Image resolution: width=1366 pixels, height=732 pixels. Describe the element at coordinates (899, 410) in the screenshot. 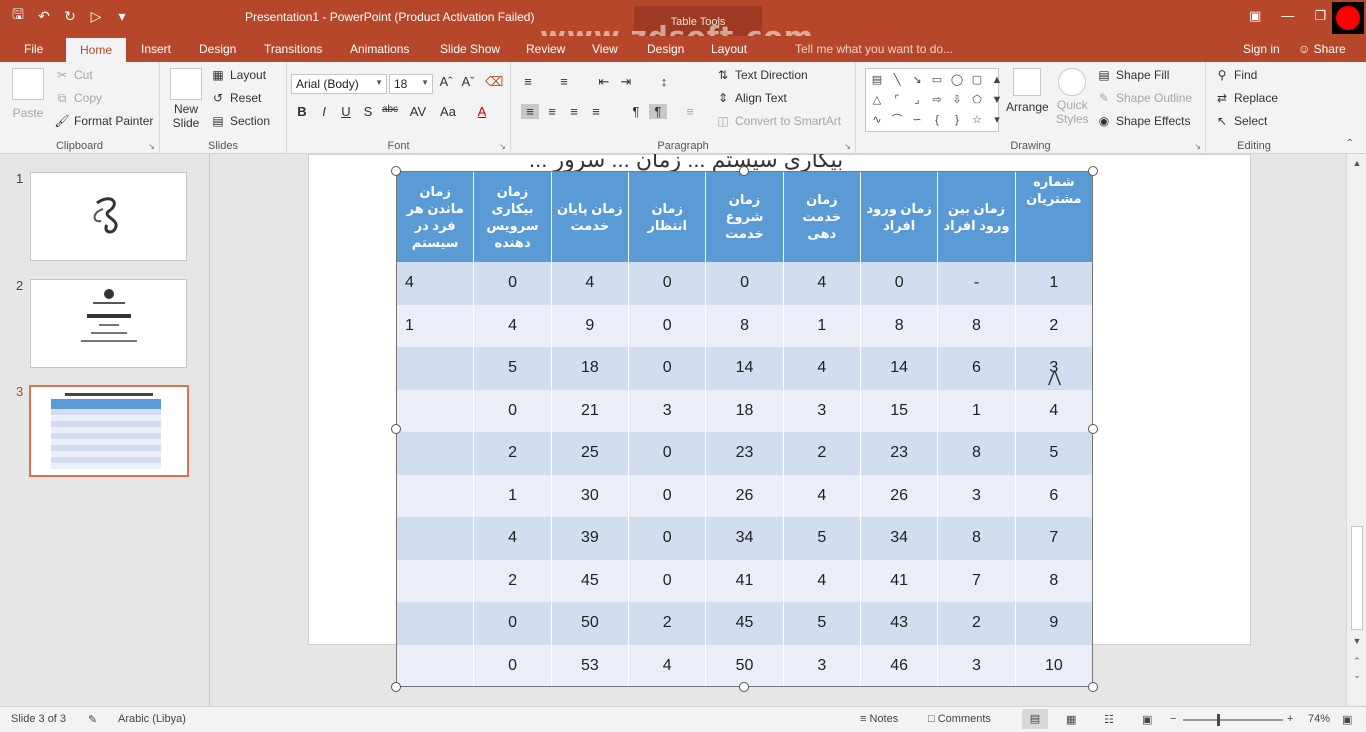

I see `table-cell: 15` at that location.